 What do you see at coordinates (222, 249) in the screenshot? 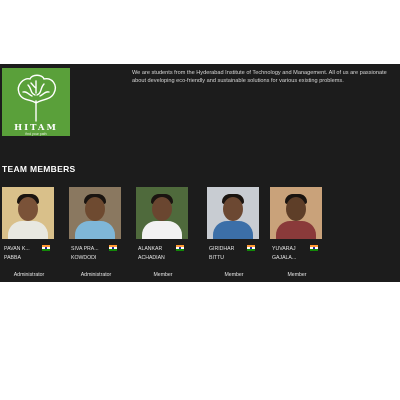
I see `member-name-line1: GIRIDHAR` at bounding box center [222, 249].